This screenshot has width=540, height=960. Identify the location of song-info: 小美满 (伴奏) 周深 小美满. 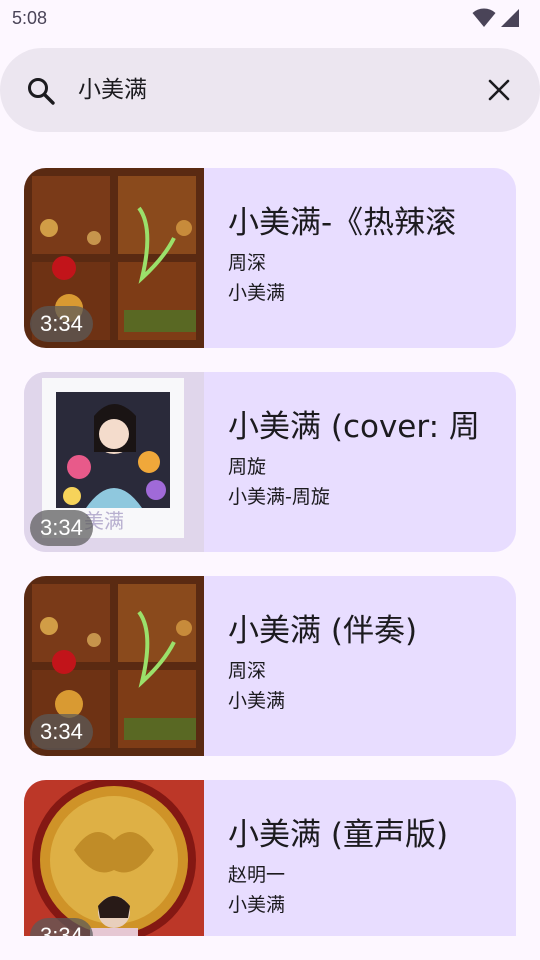
(360, 666).